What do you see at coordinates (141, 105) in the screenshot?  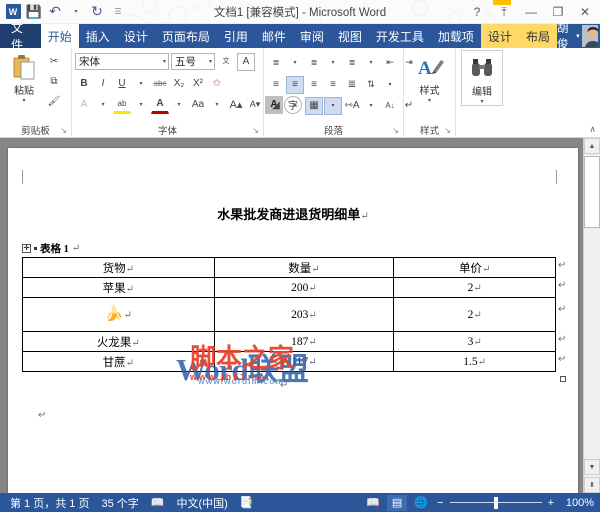 I see `text-highlight-dropdown-icon: ▾` at bounding box center [141, 105].